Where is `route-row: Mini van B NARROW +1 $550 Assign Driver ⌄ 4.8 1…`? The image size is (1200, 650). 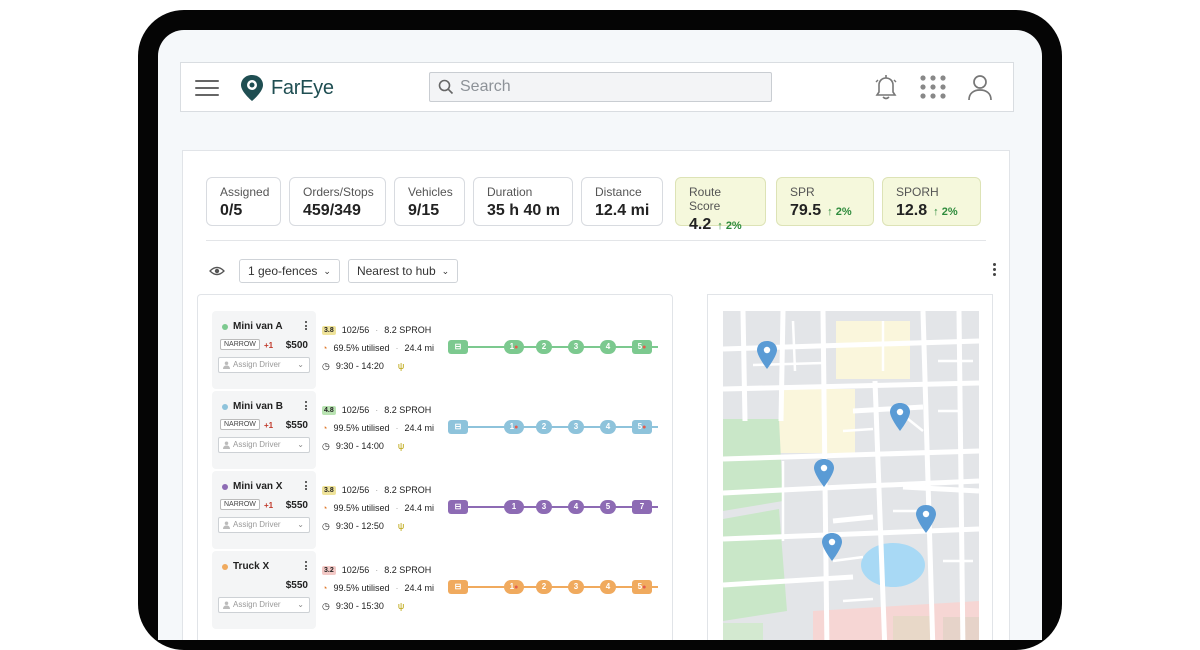 route-row: Mini van B NARROW +1 $550 Assign Driver ⌄ 4.8 1… is located at coordinates (436, 430).